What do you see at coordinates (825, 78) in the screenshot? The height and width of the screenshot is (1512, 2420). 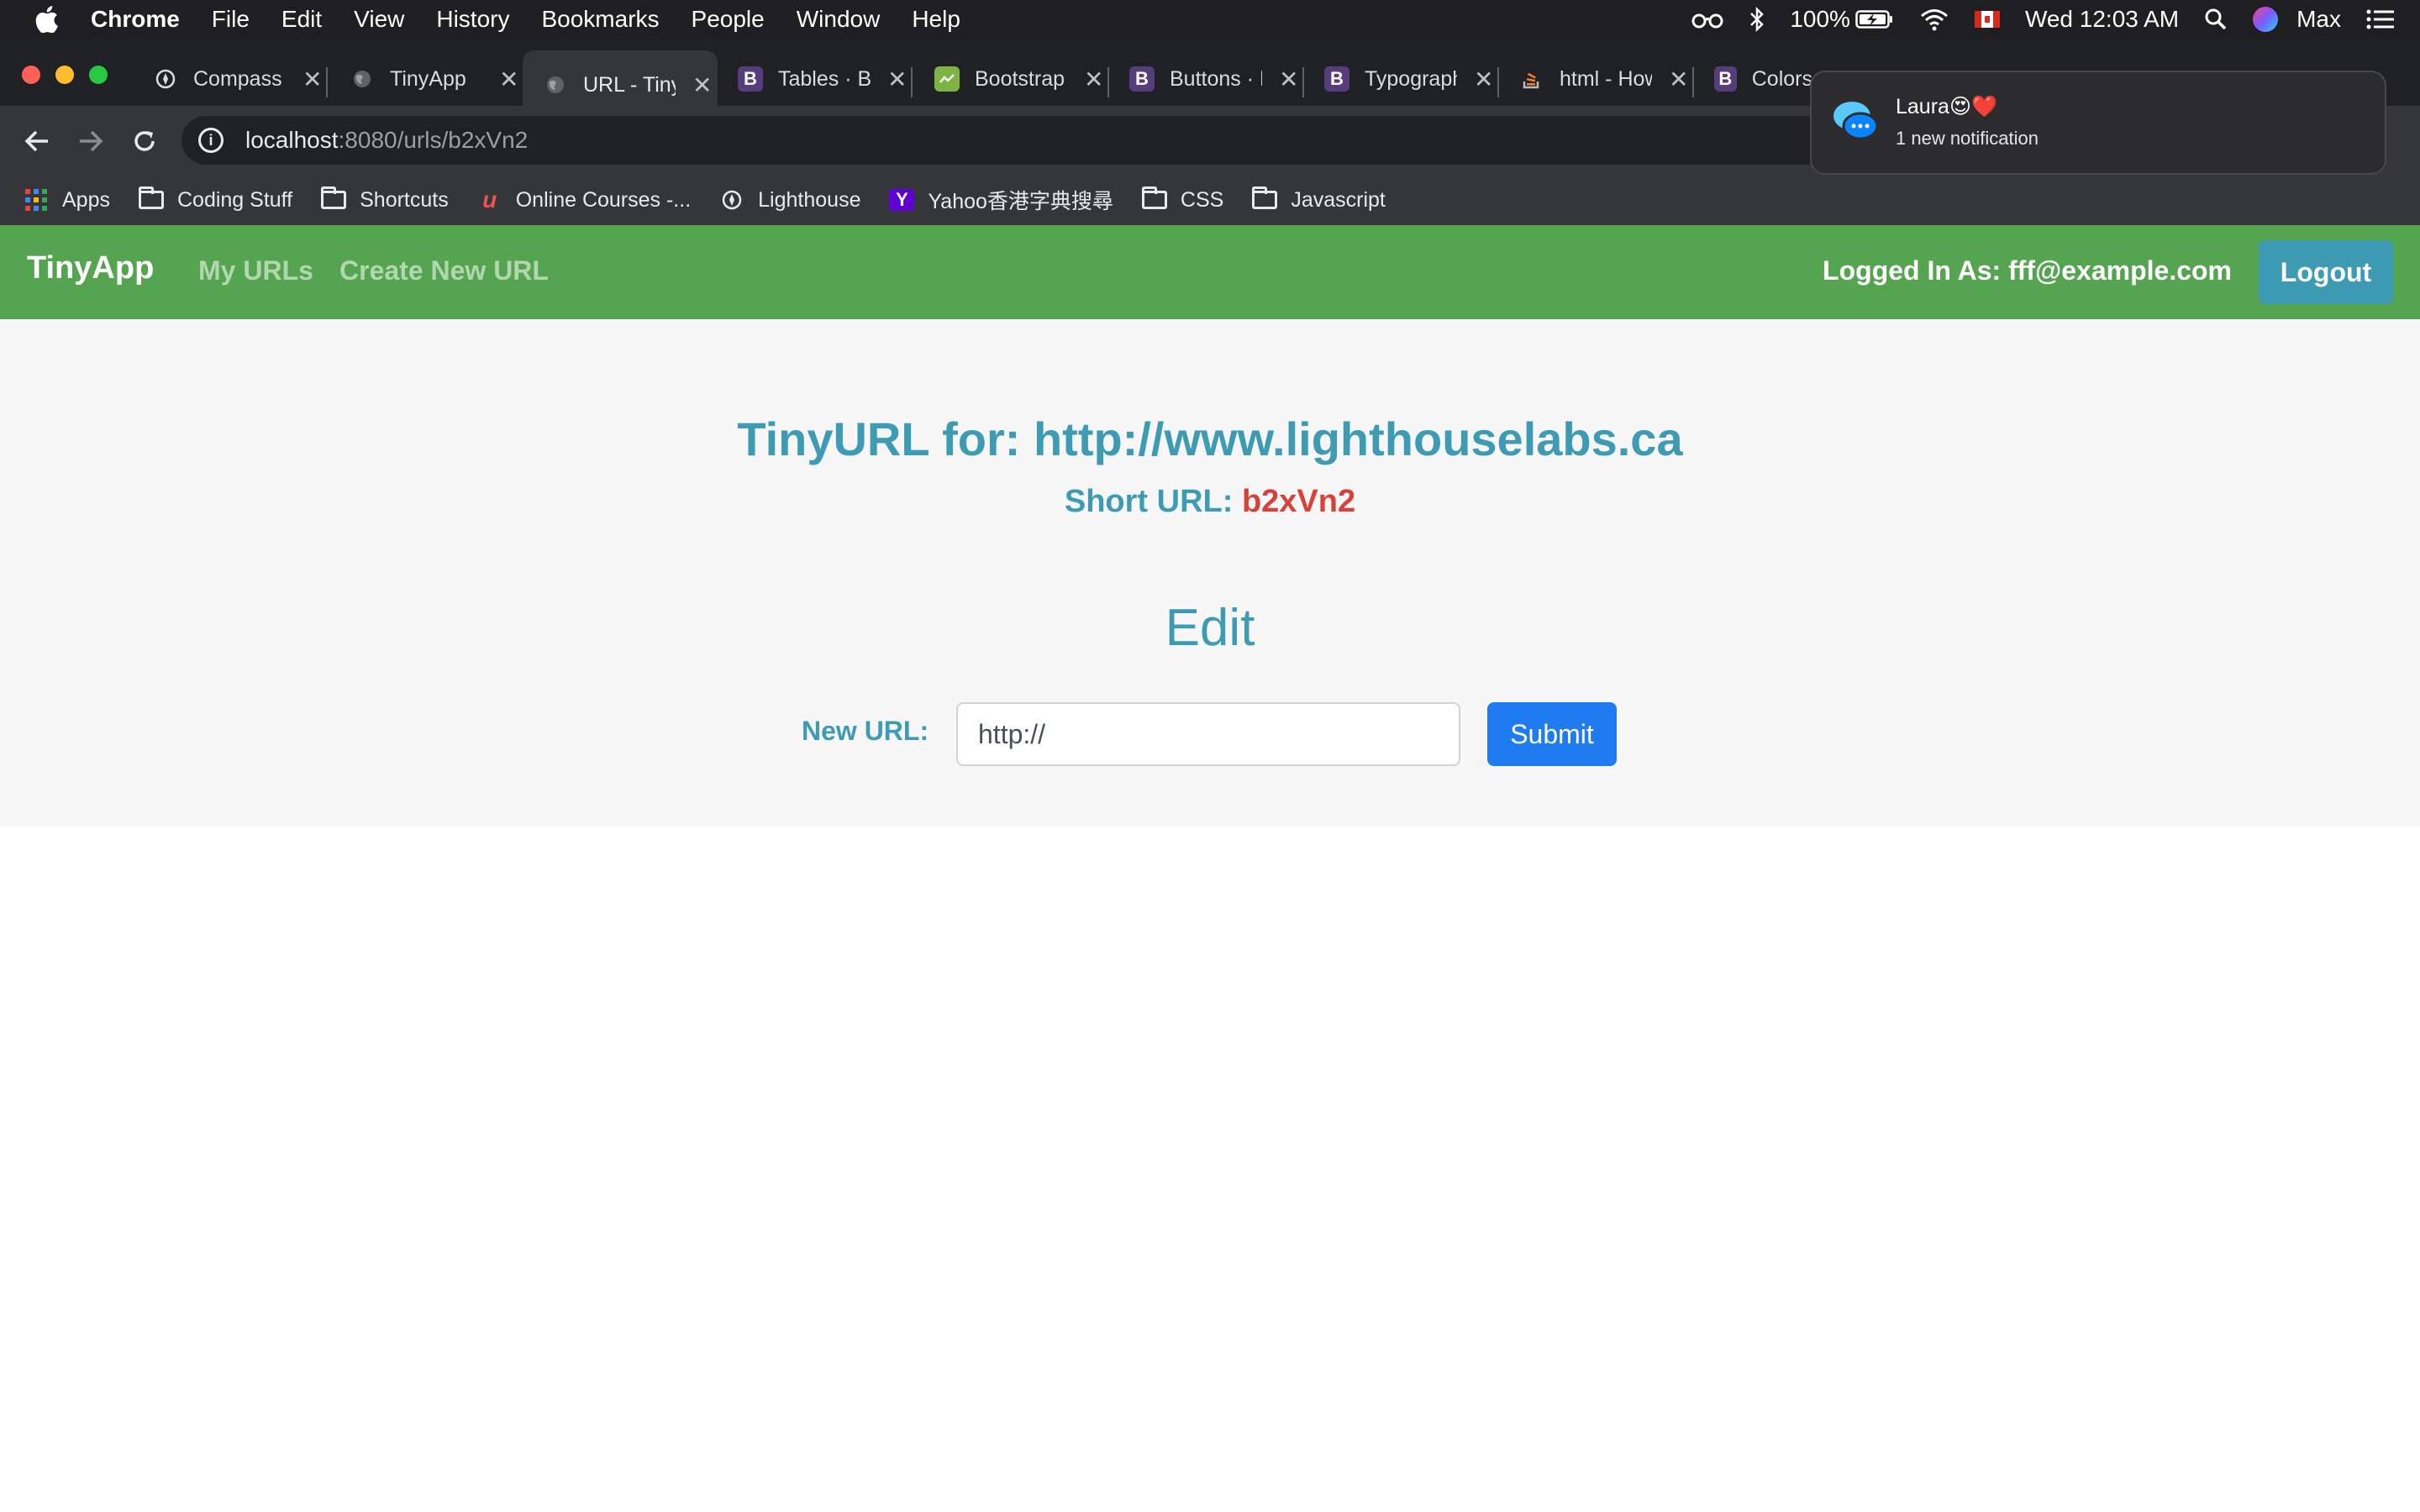 I see `tab-label: Tables · Bootstrap` at bounding box center [825, 78].